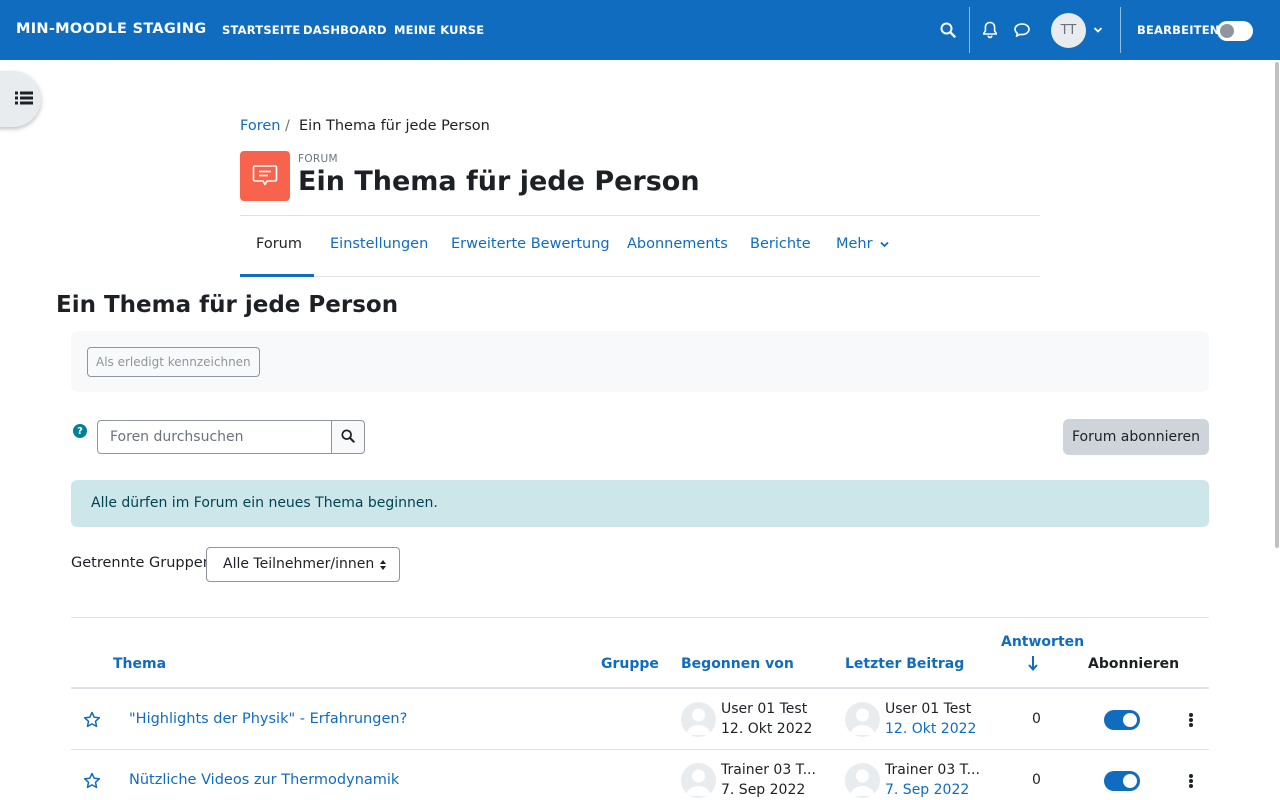  I want to click on last-post-date-link: 7. Sep 2022, so click(927, 790).